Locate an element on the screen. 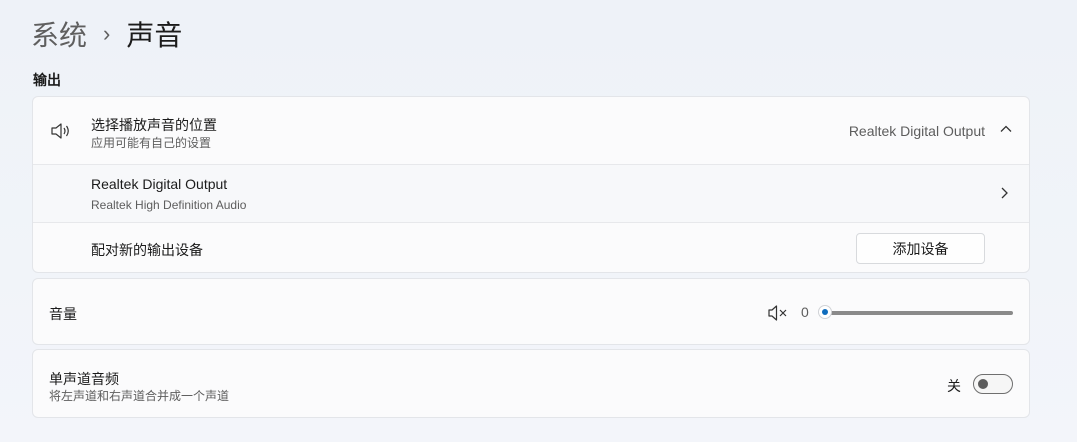 The width and height of the screenshot is (1077, 442). page-title: 声音 is located at coordinates (154, 35).